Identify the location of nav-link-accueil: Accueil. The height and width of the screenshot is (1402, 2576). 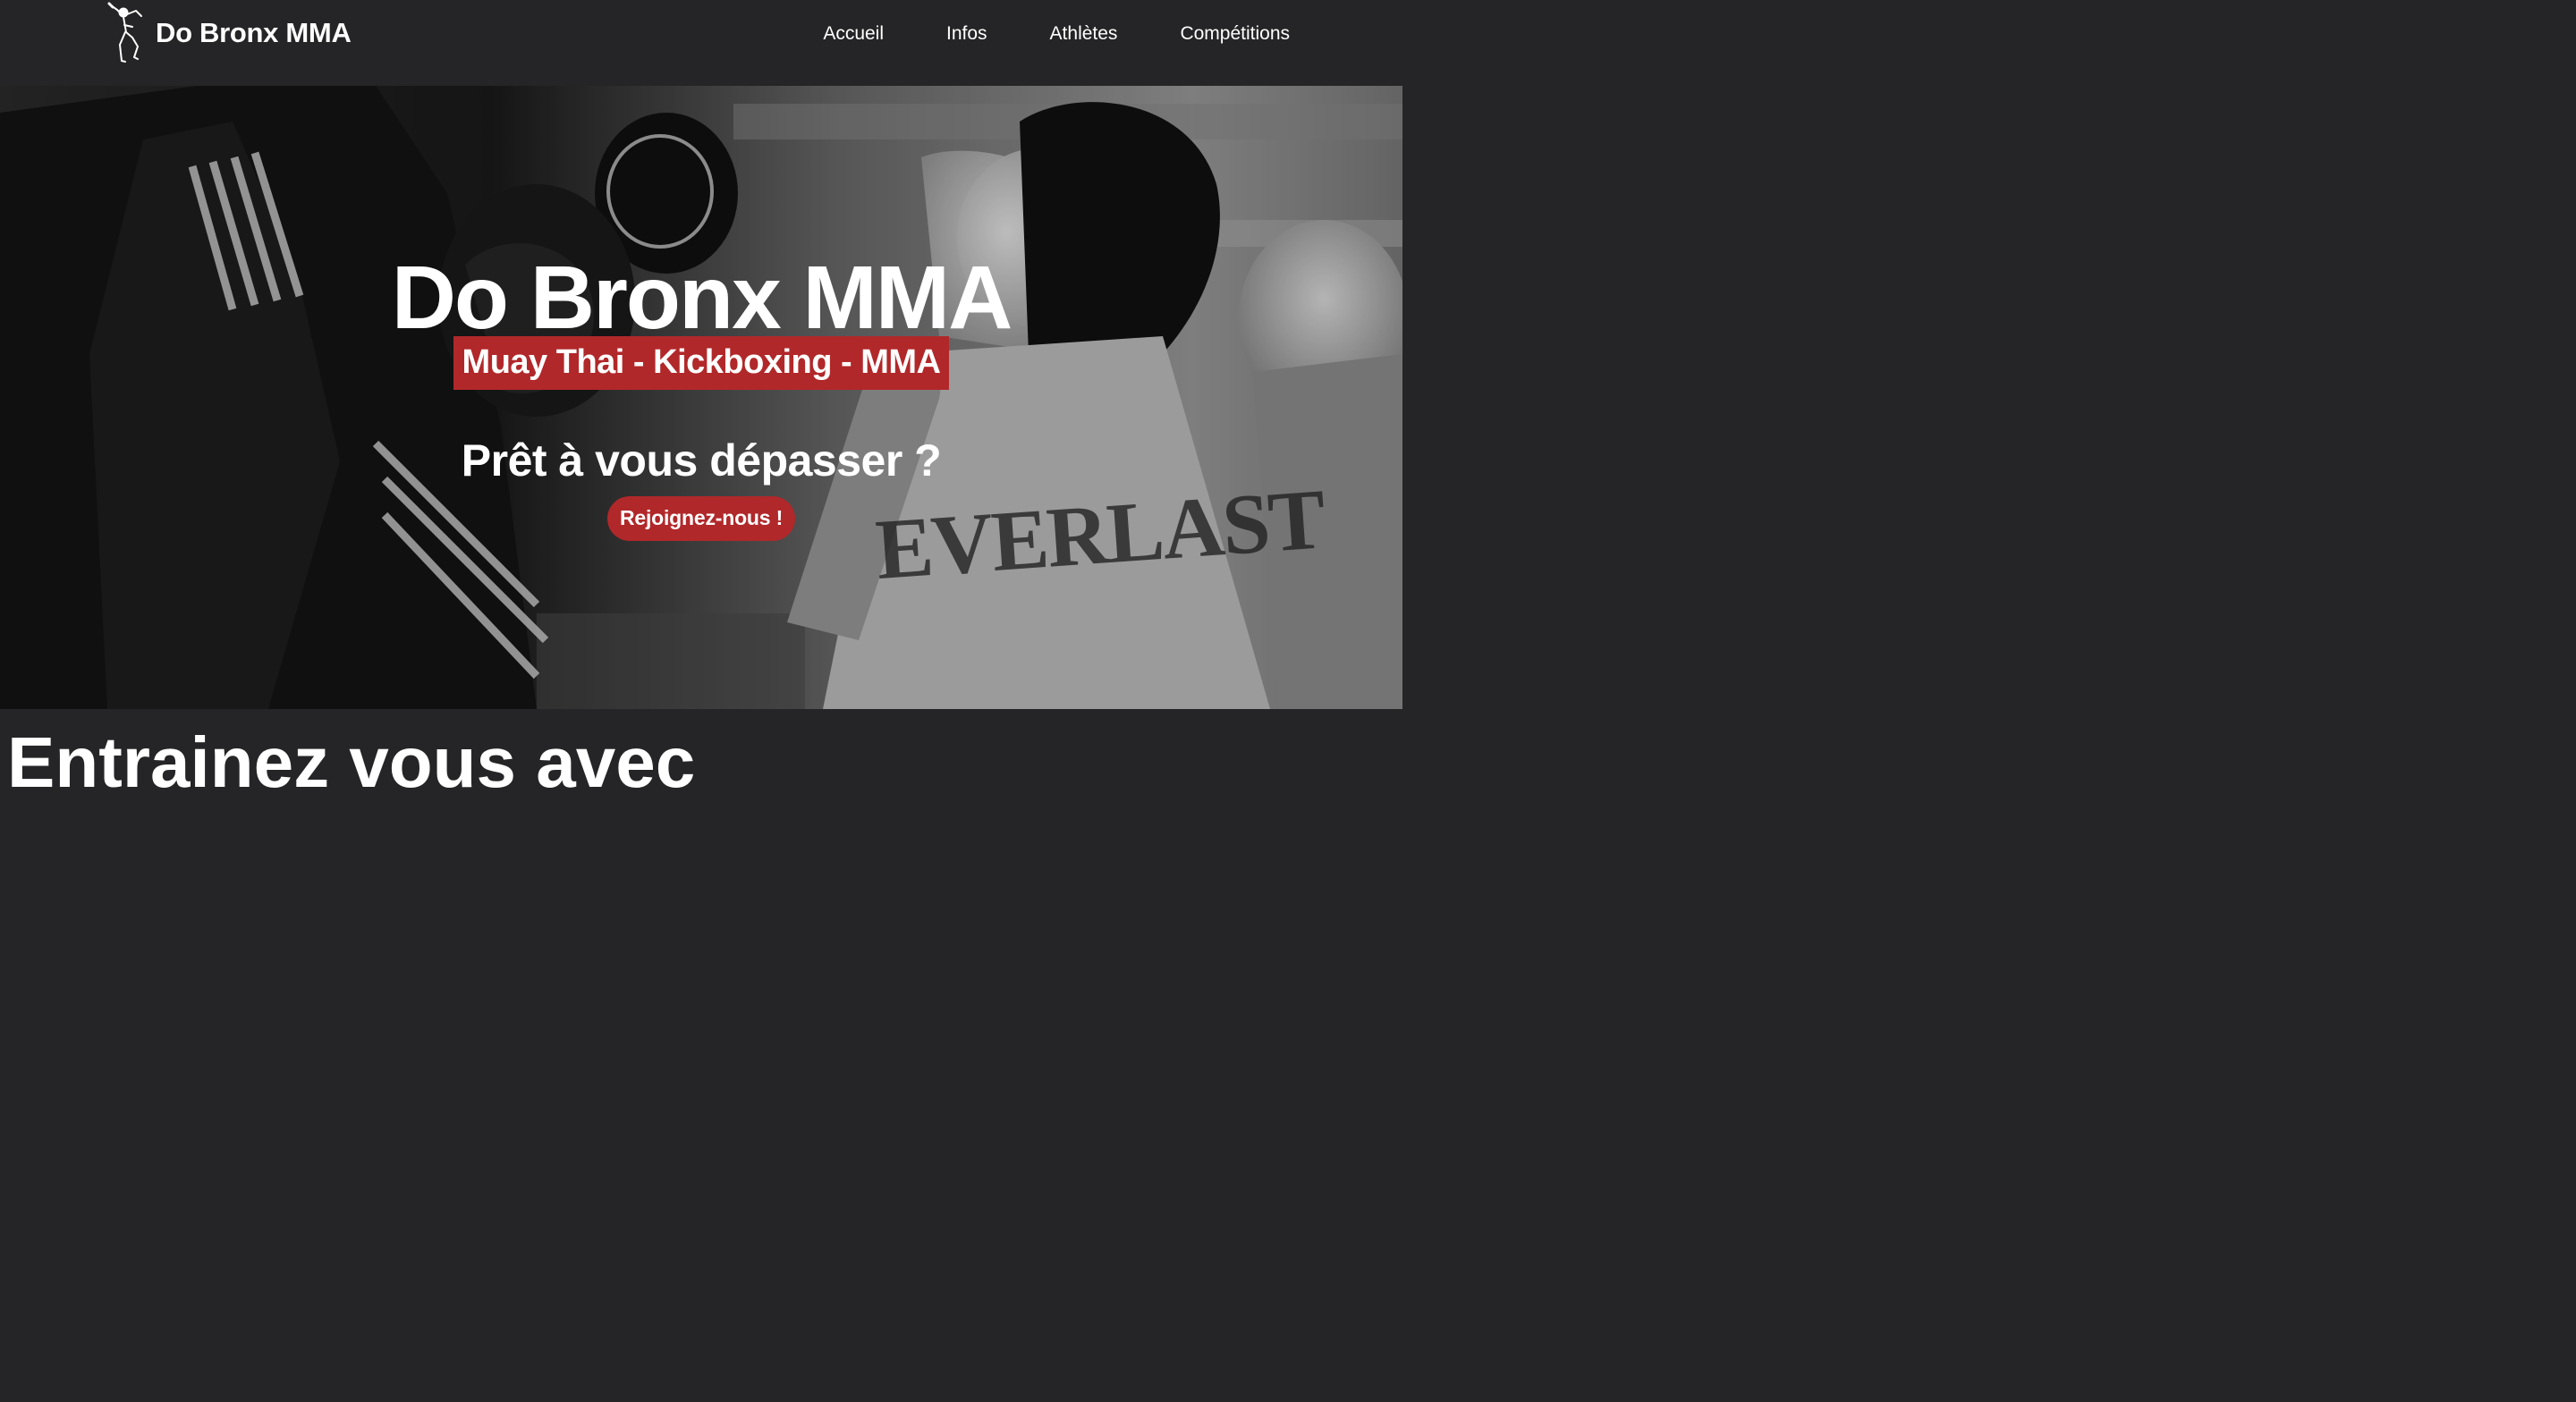
(853, 34).